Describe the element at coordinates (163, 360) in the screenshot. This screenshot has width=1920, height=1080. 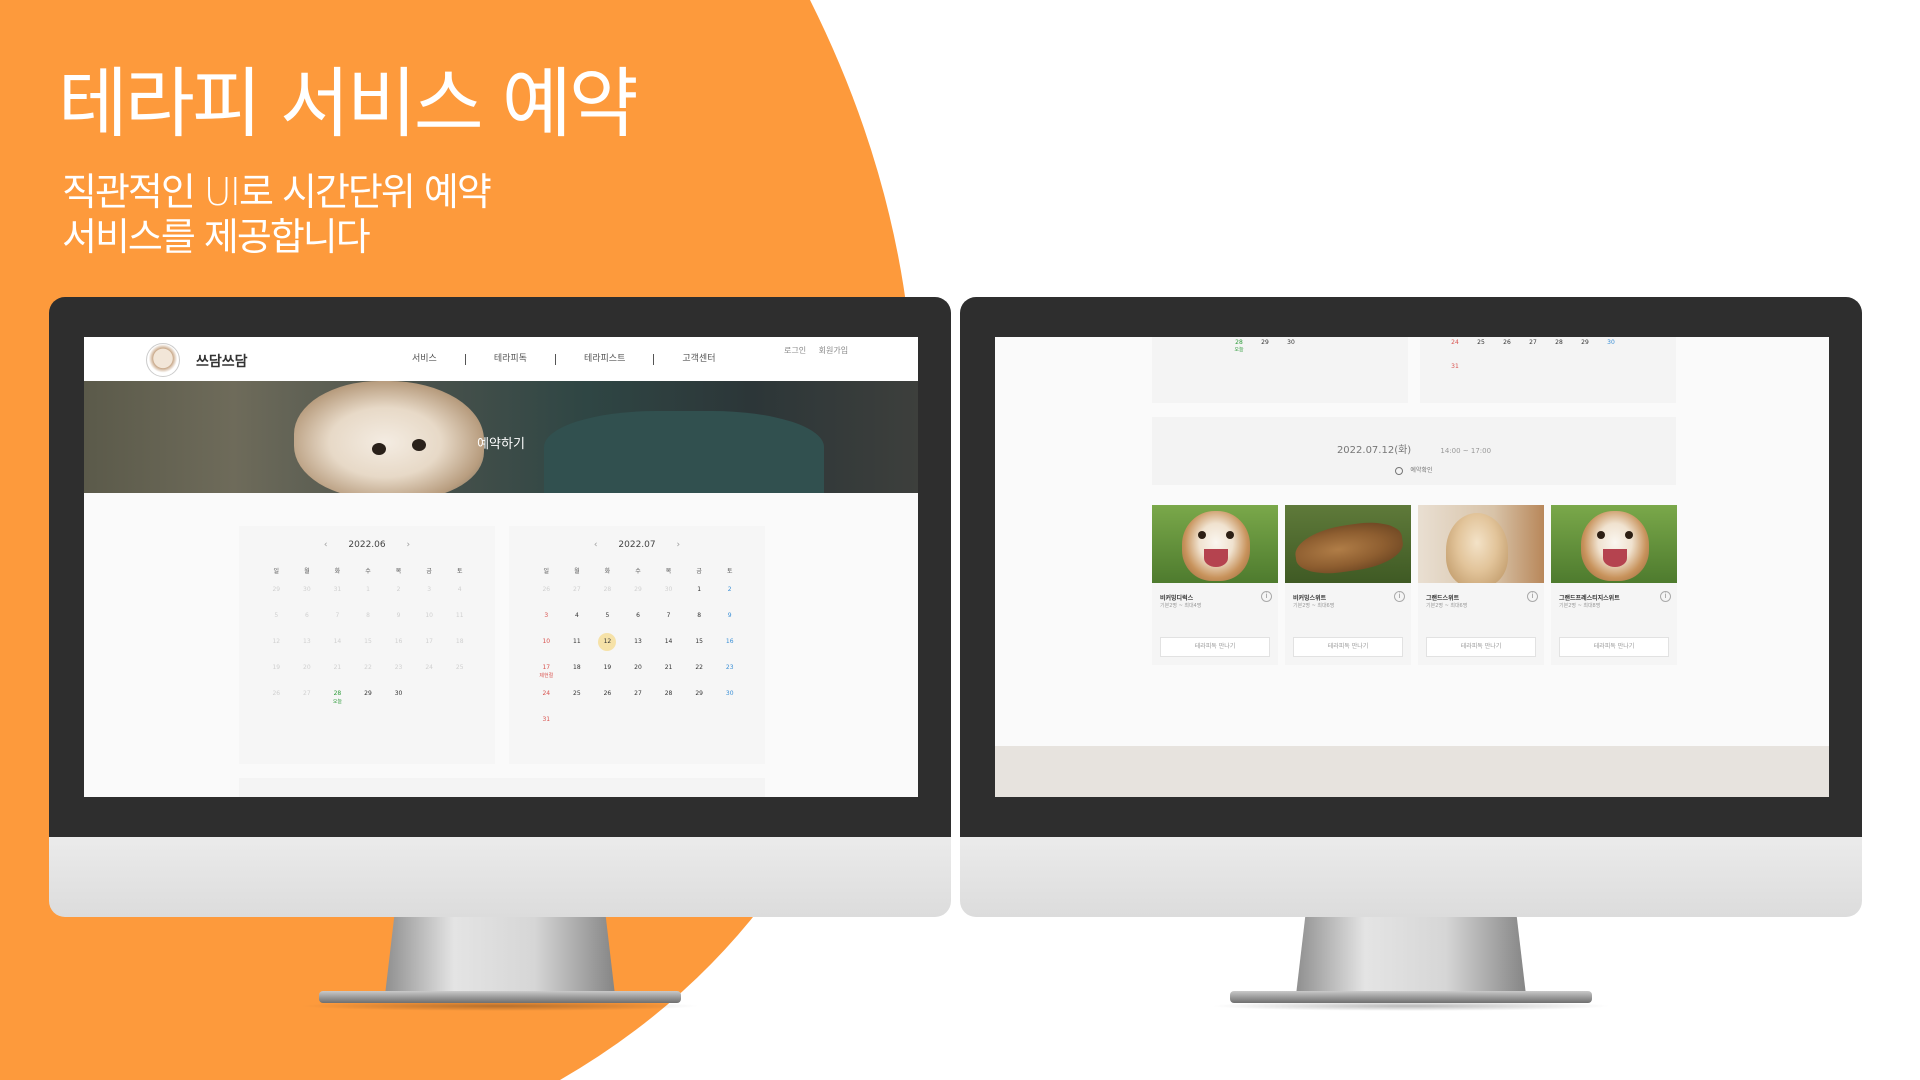
I see `logo-icon` at that location.